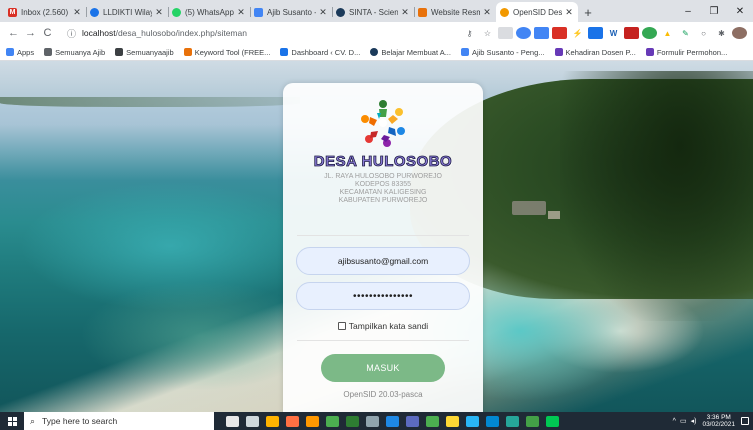  Describe the element at coordinates (20, 52) in the screenshot. I see `bookmark-item: Apps` at that location.